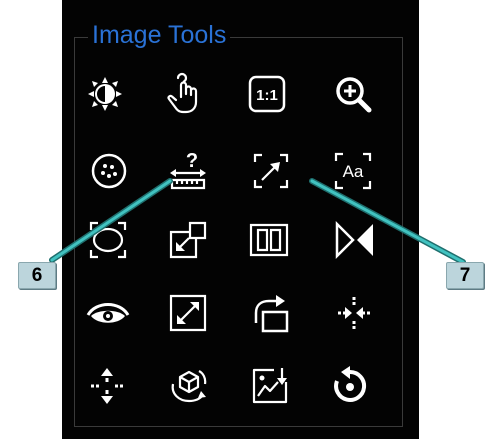 Image resolution: width=503 pixels, height=439 pixels. I want to click on reset-button, so click(350, 386).